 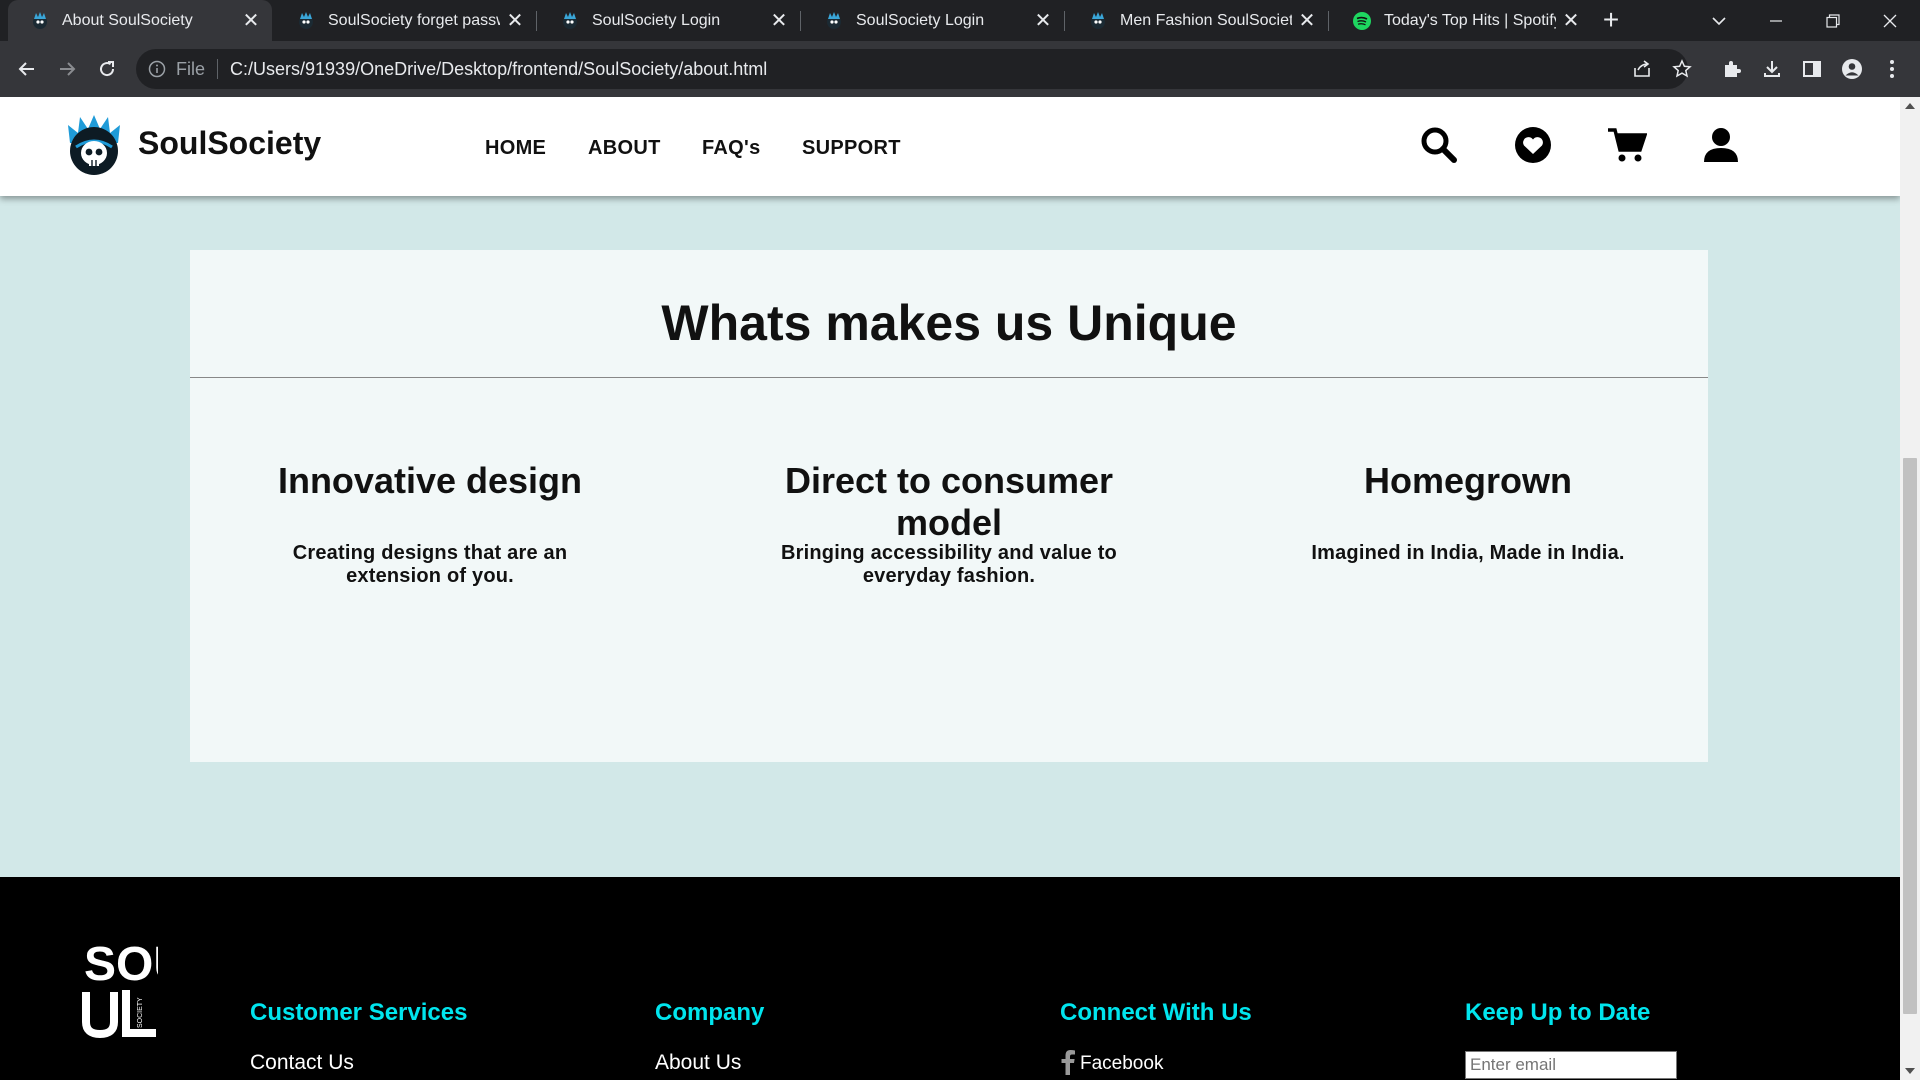 I want to click on star-icon, so click(x=1682, y=68).